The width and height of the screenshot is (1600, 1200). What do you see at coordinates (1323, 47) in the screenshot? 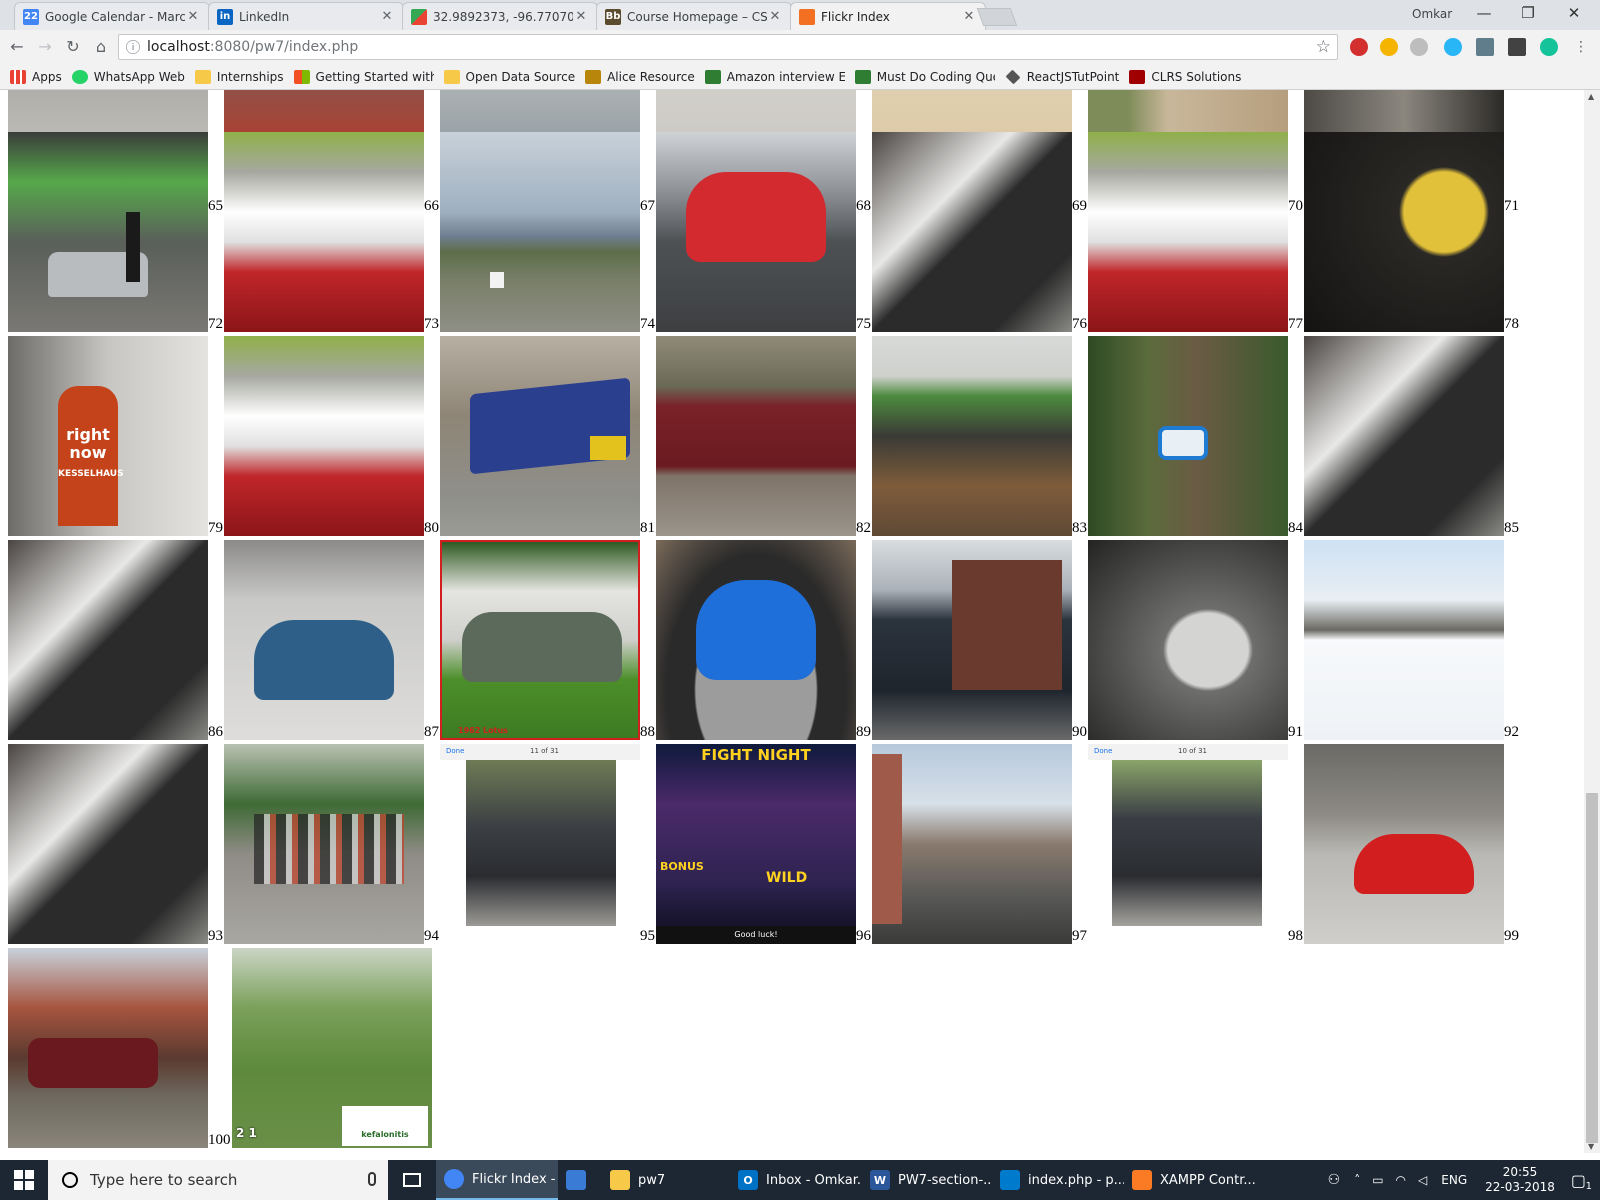
I see `bookmark-star-icon: ☆` at bounding box center [1323, 47].